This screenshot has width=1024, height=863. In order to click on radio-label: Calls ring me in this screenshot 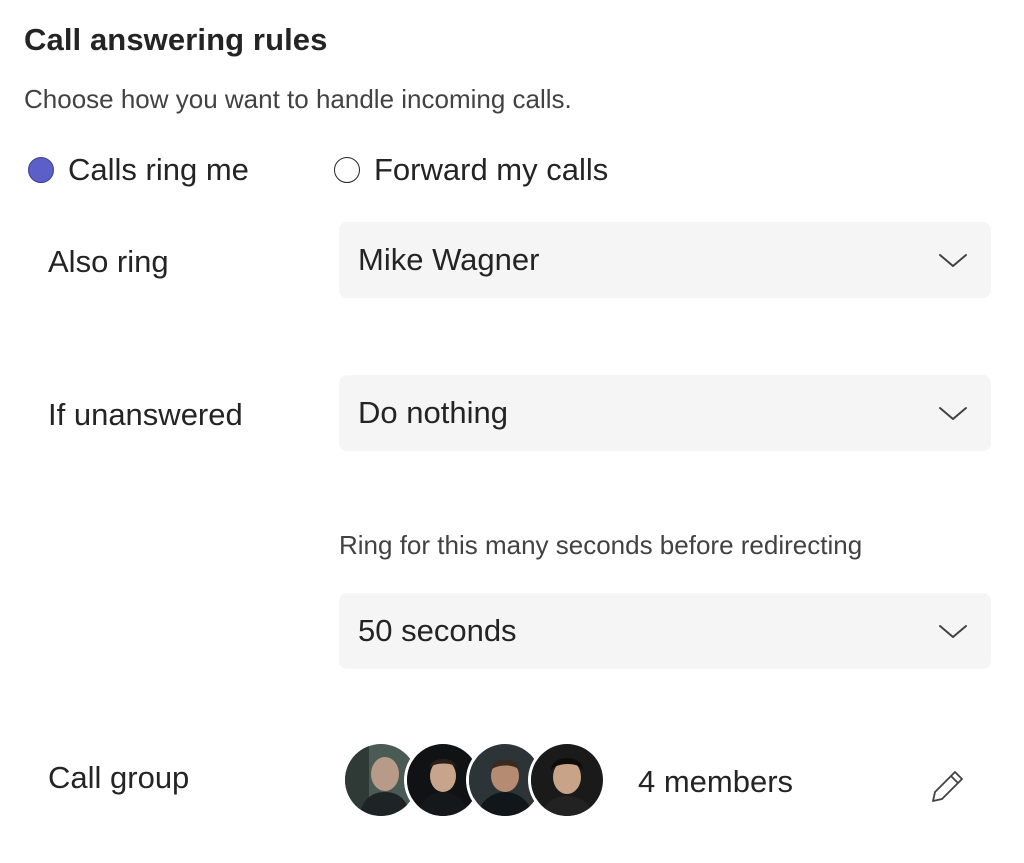, I will do `click(158, 169)`.